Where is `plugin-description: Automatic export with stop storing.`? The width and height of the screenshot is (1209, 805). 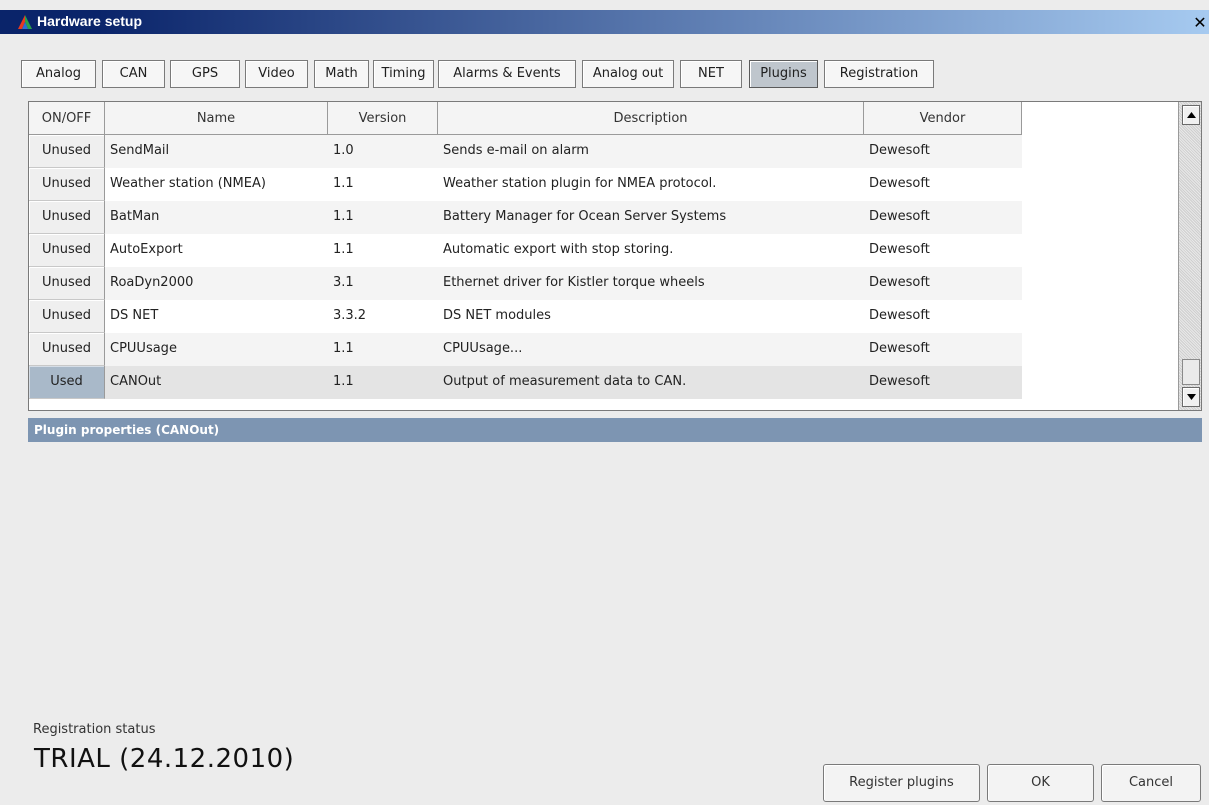
plugin-description: Automatic export with stop storing. is located at coordinates (558, 249).